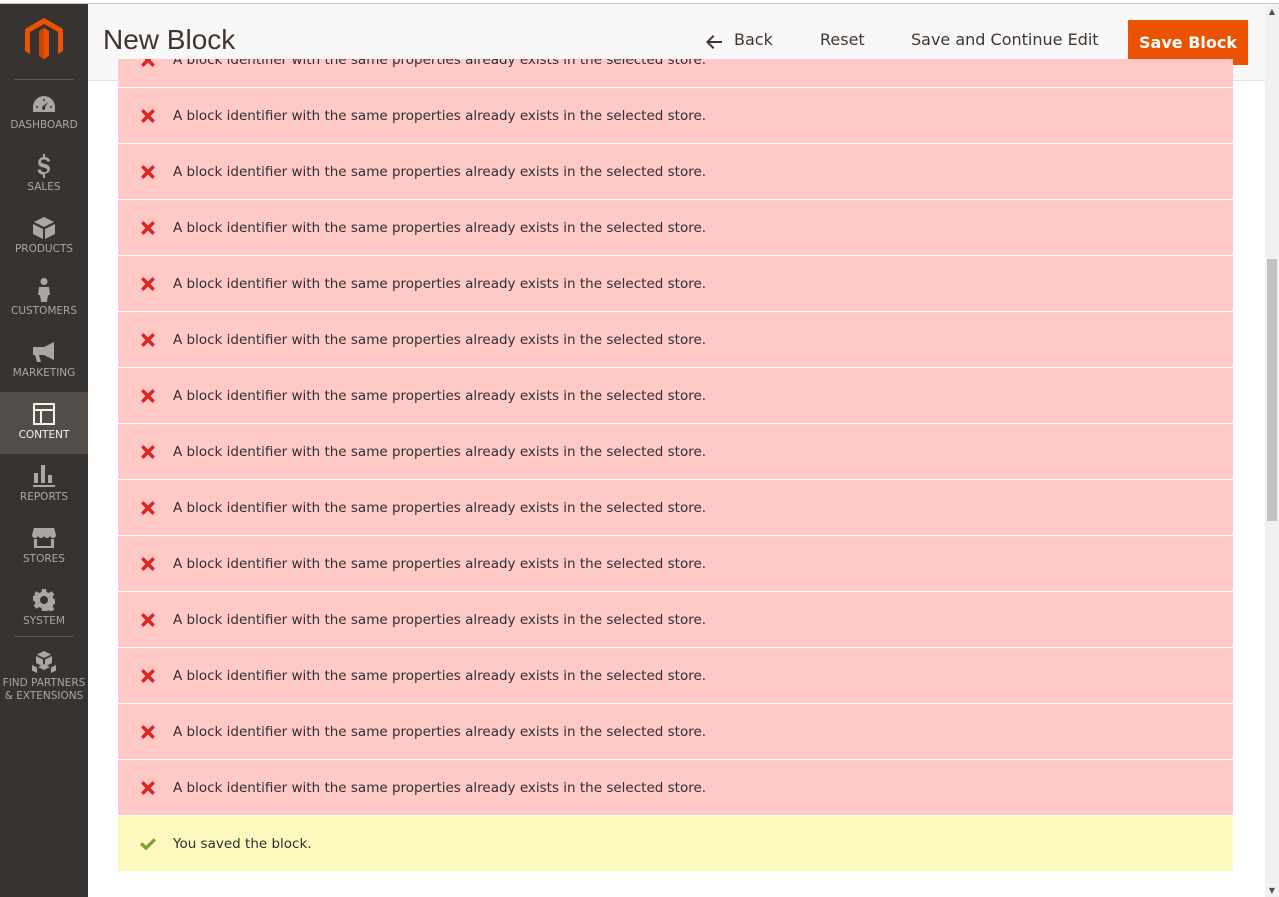  I want to click on sidebar-item-content: CONTENT, so click(44, 423).